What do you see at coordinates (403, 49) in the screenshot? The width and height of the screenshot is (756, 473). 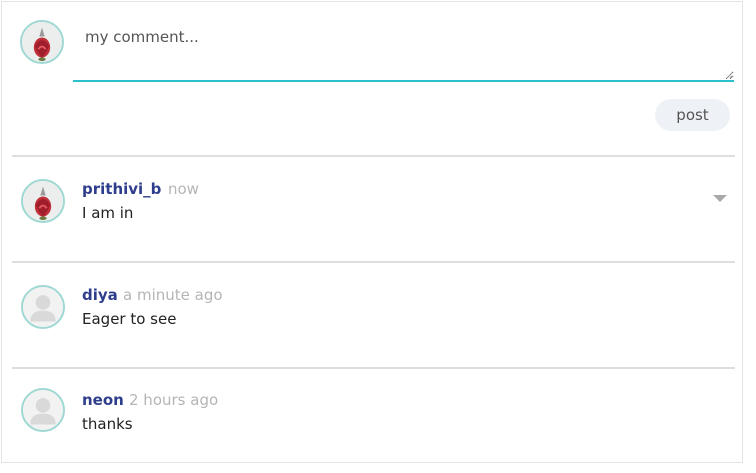 I see `comment-input` at bounding box center [403, 49].